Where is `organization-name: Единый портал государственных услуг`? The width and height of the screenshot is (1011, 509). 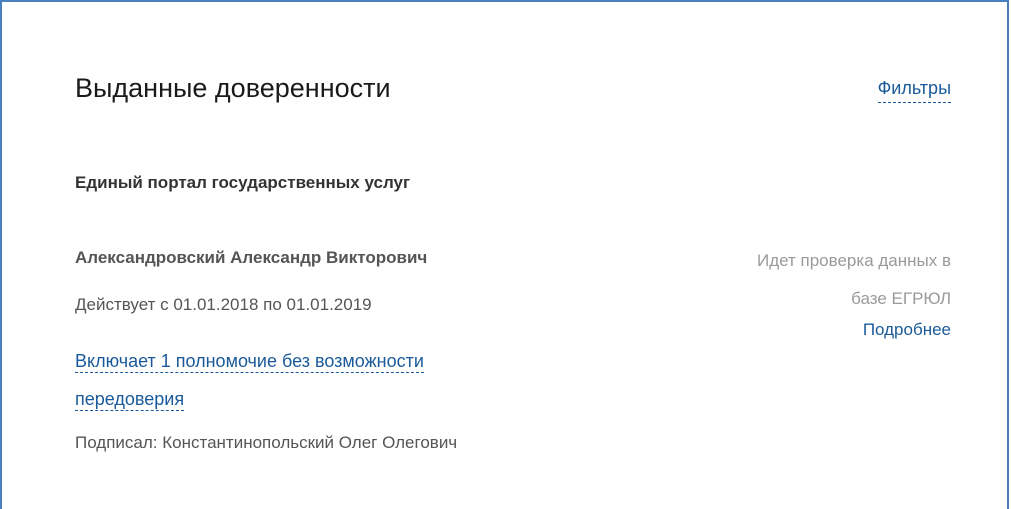 organization-name: Единый портал государственных услуг is located at coordinates (243, 182).